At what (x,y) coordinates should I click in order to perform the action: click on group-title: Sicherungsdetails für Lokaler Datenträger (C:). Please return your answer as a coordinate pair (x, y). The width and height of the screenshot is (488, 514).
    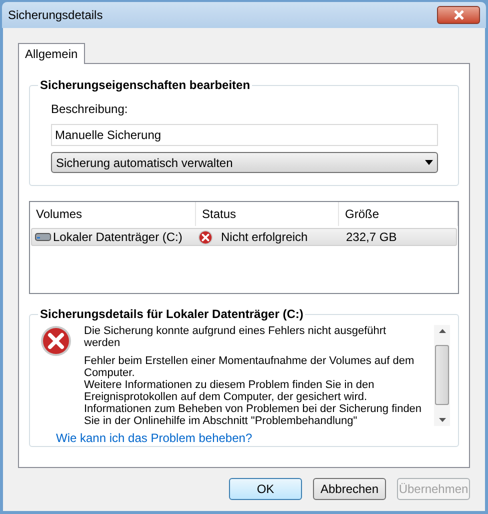
    Looking at the image, I should click on (171, 314).